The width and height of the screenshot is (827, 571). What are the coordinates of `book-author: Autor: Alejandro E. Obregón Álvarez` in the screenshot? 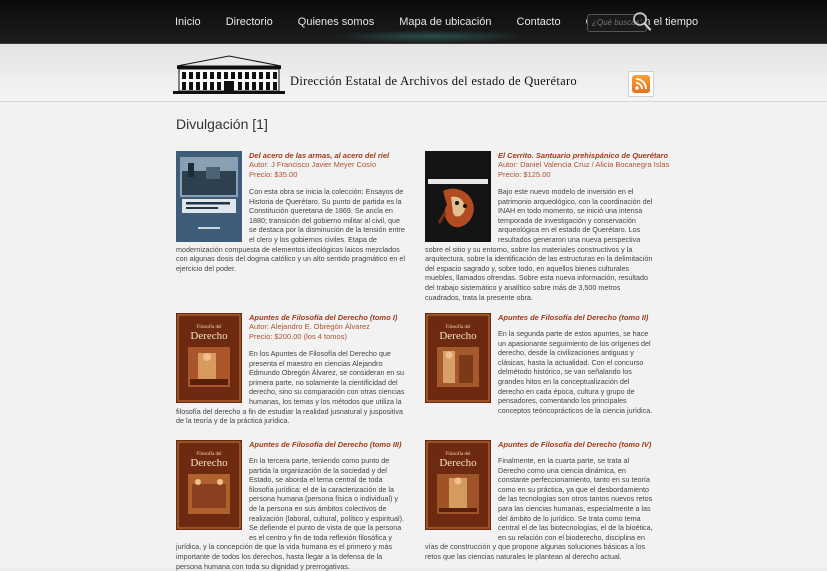 It's located at (309, 326).